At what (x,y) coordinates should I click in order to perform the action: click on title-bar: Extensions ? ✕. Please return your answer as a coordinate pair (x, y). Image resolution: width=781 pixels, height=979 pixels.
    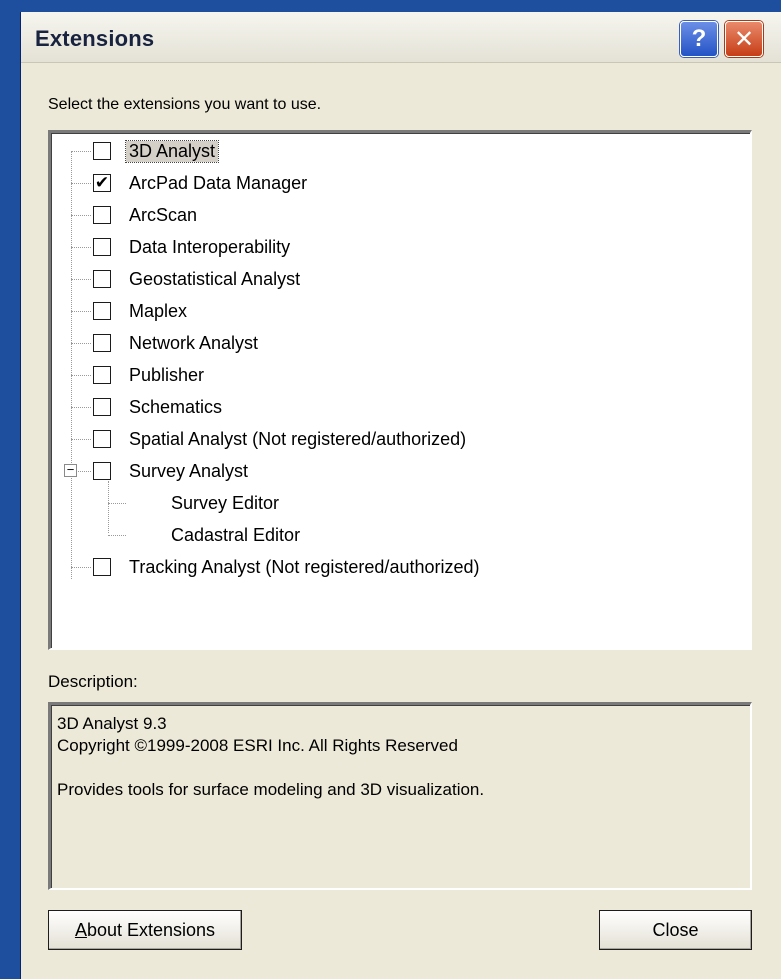
    Looking at the image, I should click on (401, 37).